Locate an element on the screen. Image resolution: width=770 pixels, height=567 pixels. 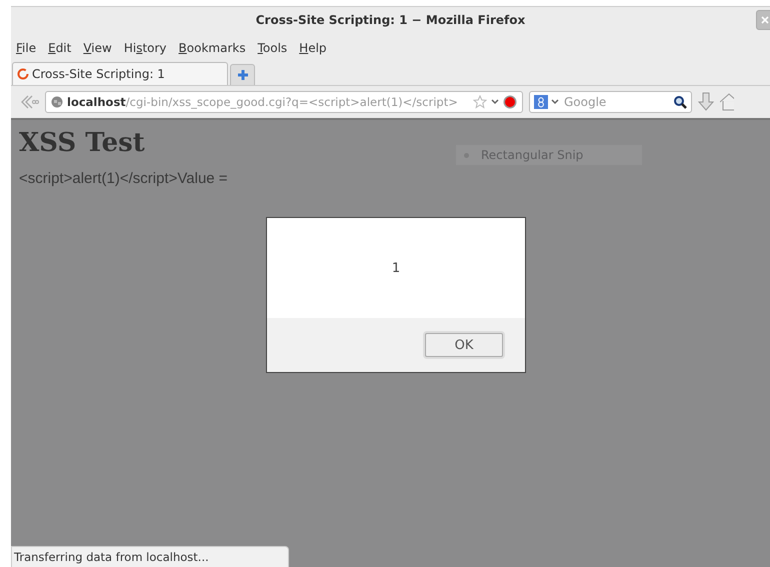
menu-item: View is located at coordinates (97, 48).